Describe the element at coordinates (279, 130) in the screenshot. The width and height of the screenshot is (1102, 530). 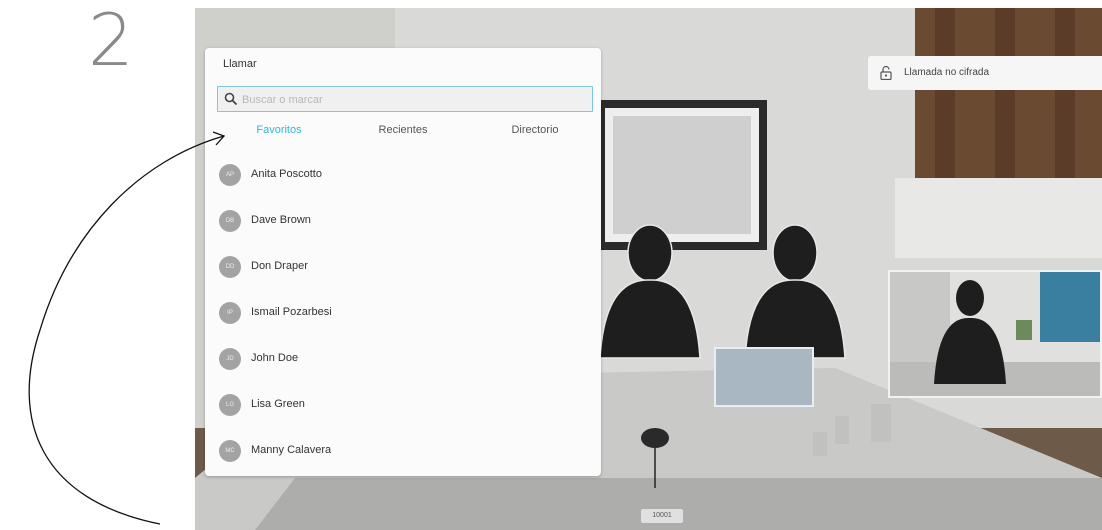
I see `tab-favoritos: Favoritos` at that location.